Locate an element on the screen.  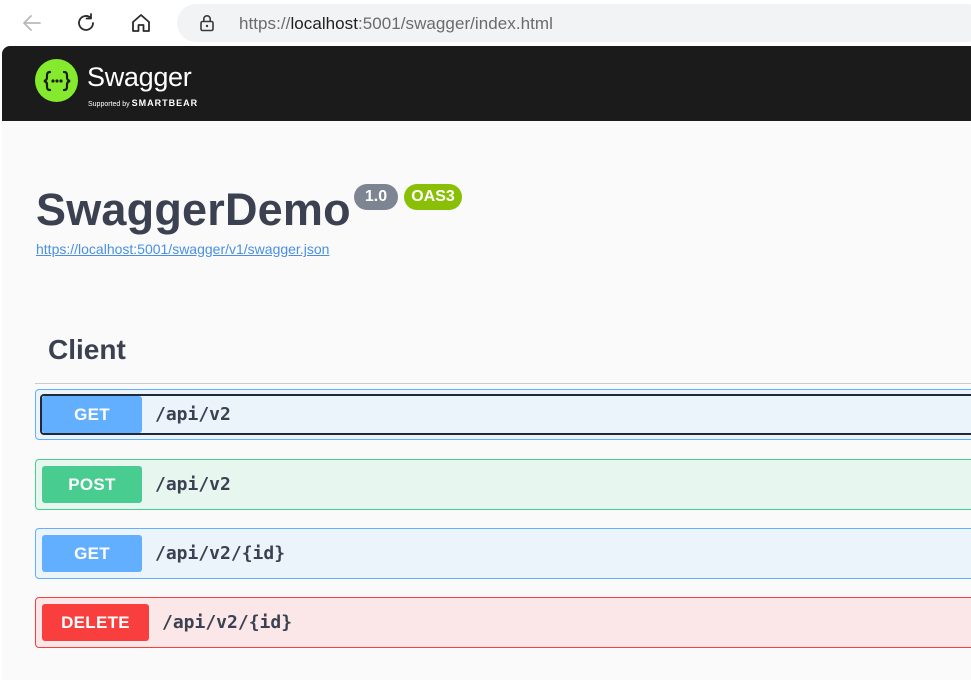
url-scheme: https:// is located at coordinates (265, 23).